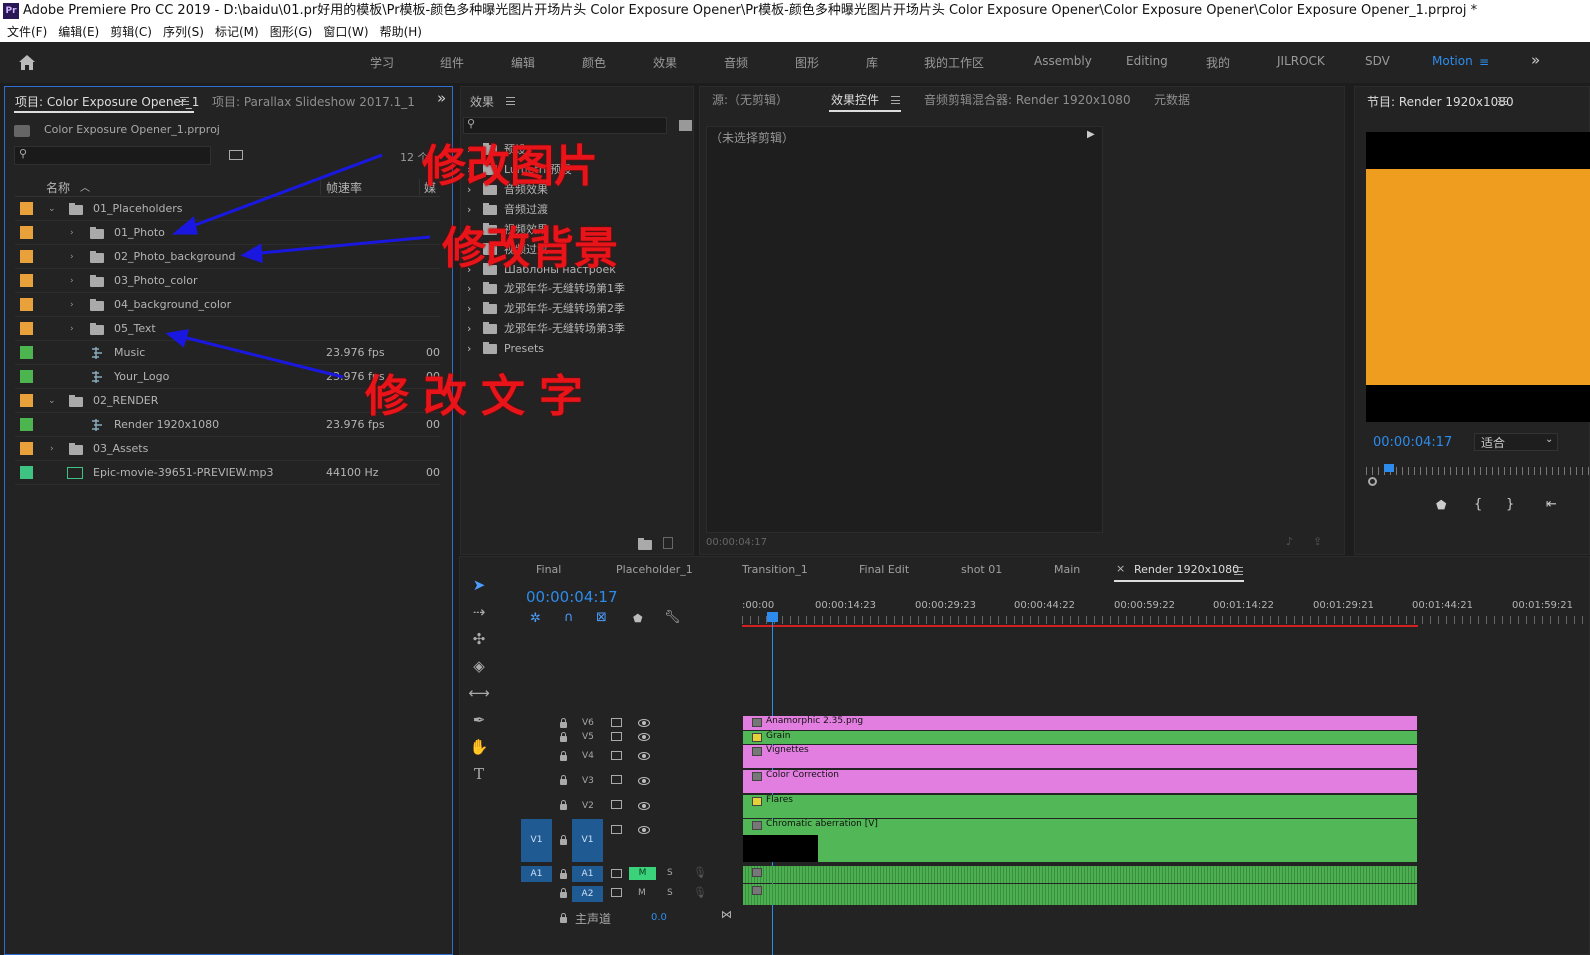 The height and width of the screenshot is (955, 1590). What do you see at coordinates (510, 166) in the screenshot?
I see `annotation-text: 修改图片` at bounding box center [510, 166].